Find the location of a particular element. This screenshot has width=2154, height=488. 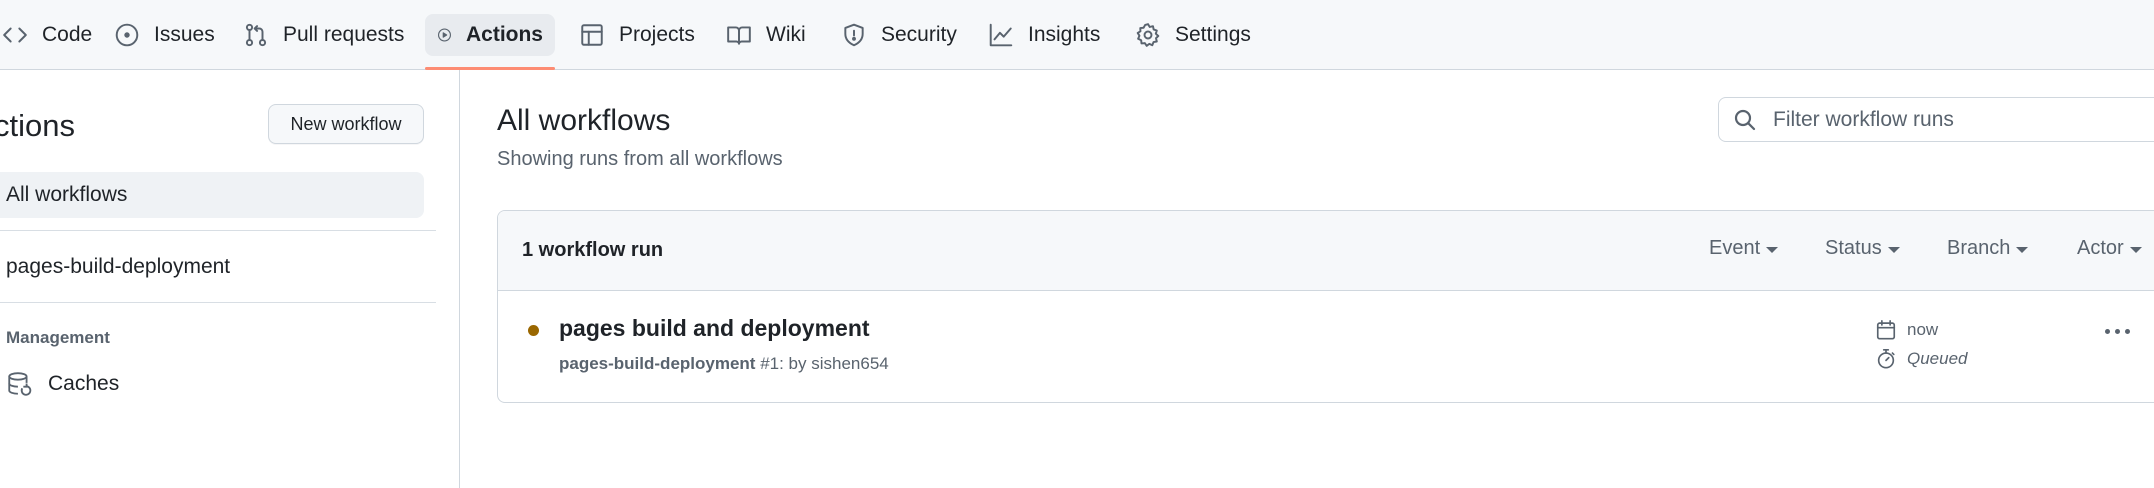

search-icon is located at coordinates (1745, 119).